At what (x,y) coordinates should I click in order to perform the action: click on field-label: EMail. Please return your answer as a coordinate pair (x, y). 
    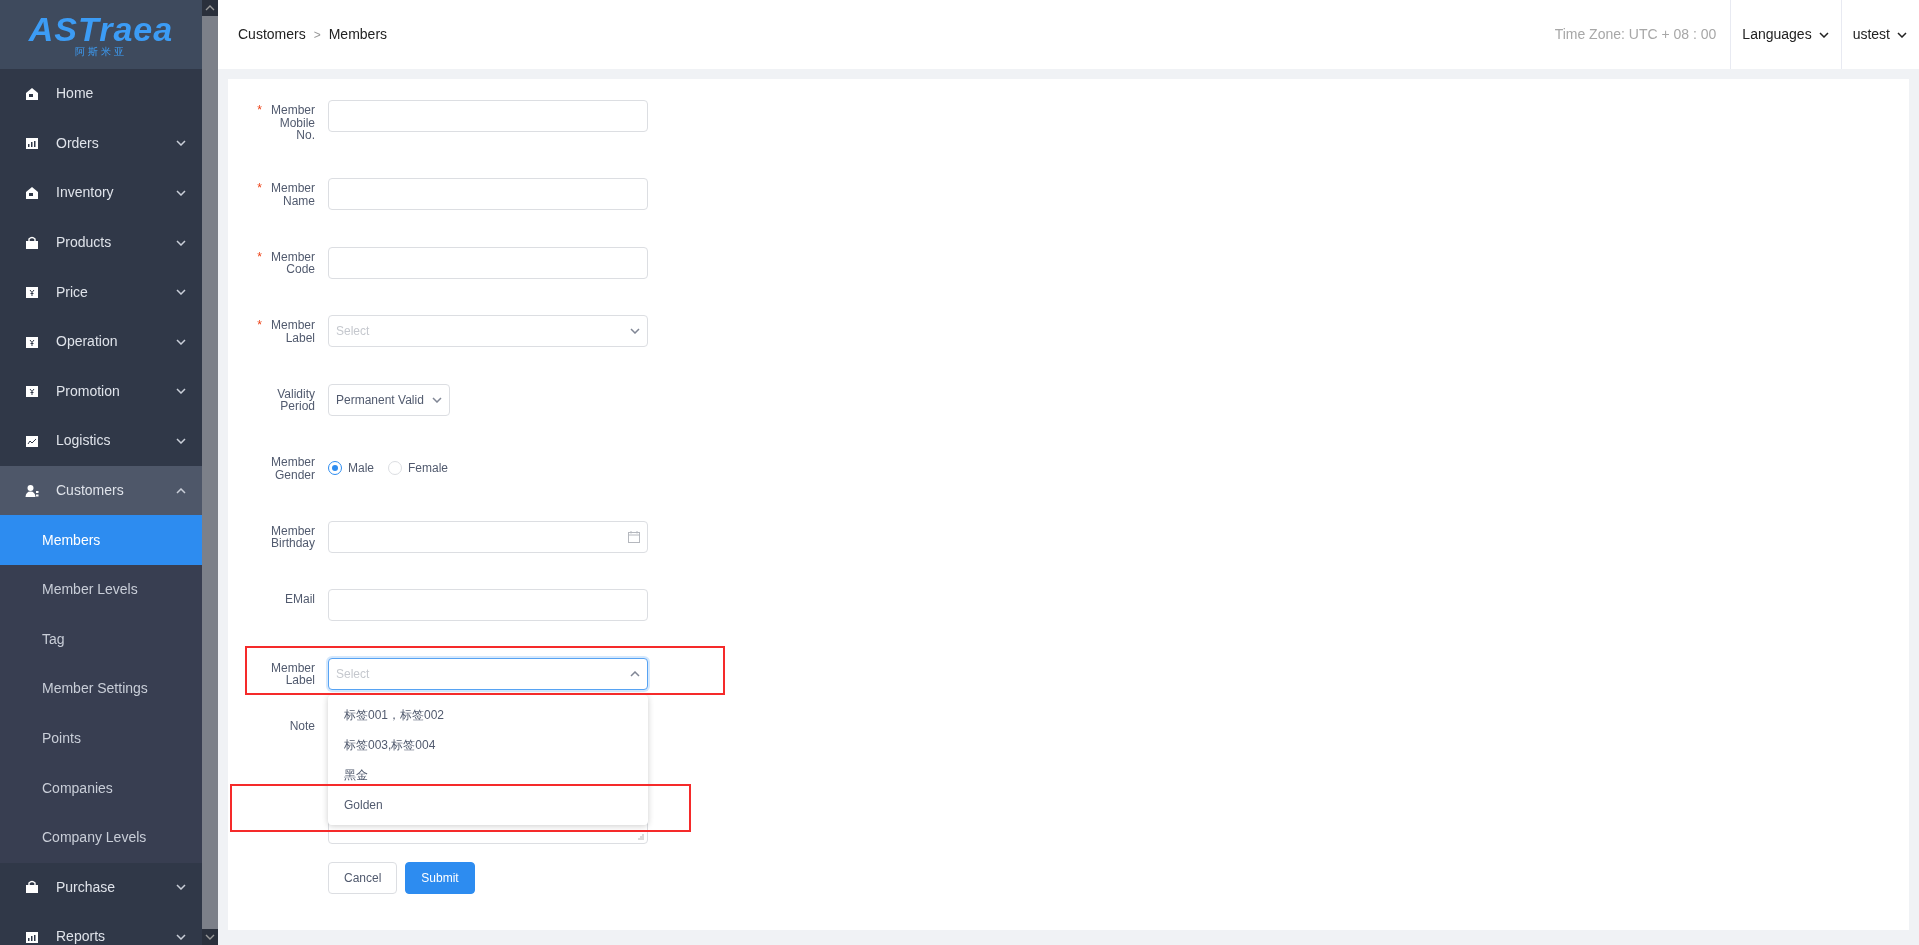
    Looking at the image, I should click on (300, 599).